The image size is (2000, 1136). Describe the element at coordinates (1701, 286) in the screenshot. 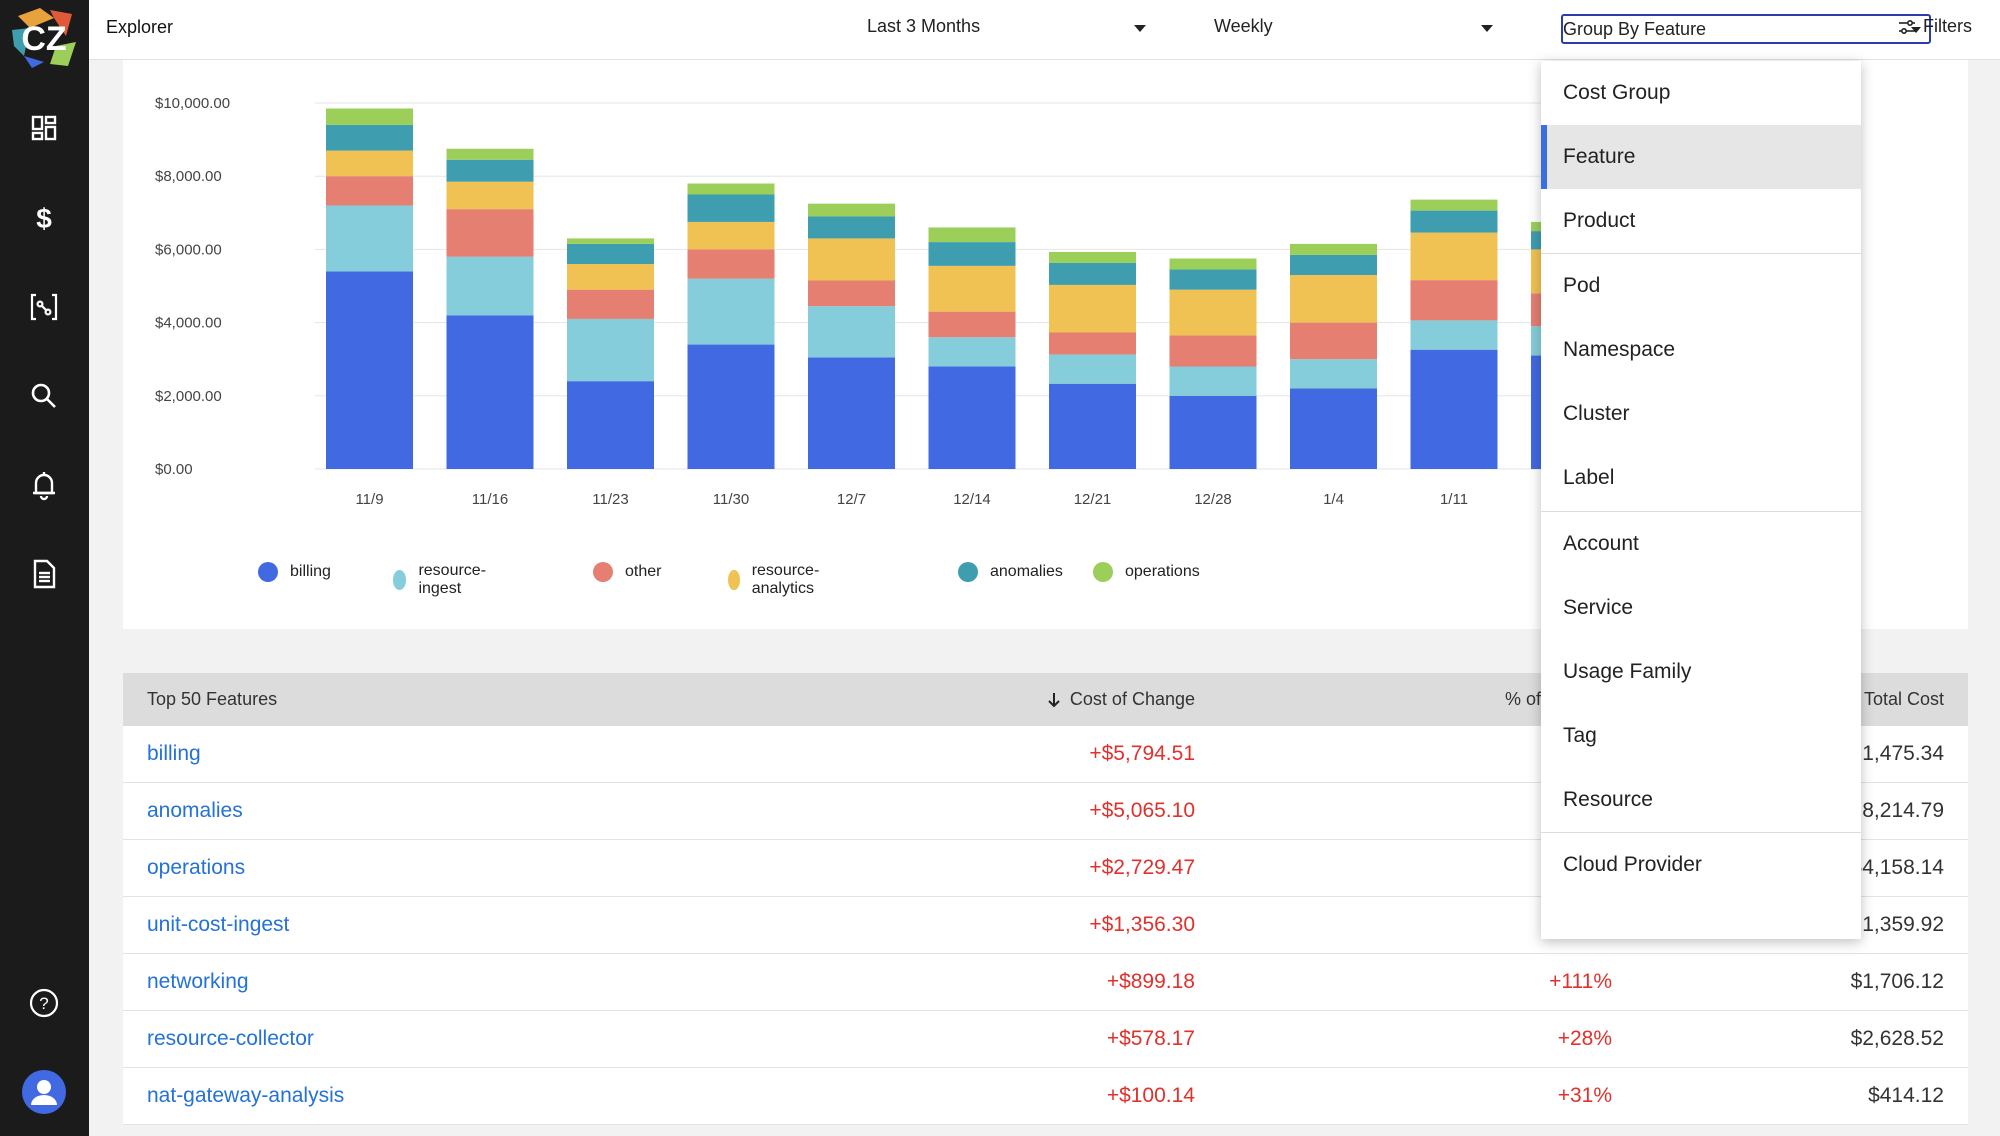

I see `menu-item-pod: Pod` at that location.